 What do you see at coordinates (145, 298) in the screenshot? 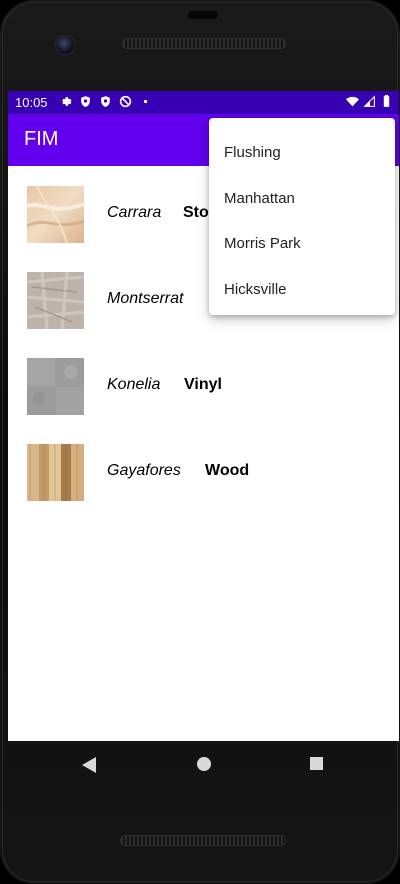
I see `product-name: Montserrat` at bounding box center [145, 298].